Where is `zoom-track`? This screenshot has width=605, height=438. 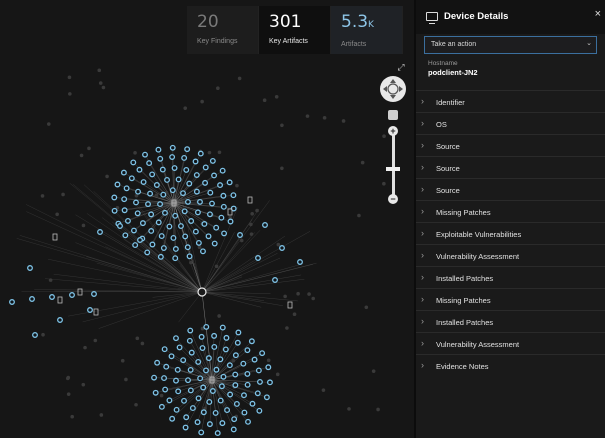 zoom-track is located at coordinates (393, 165).